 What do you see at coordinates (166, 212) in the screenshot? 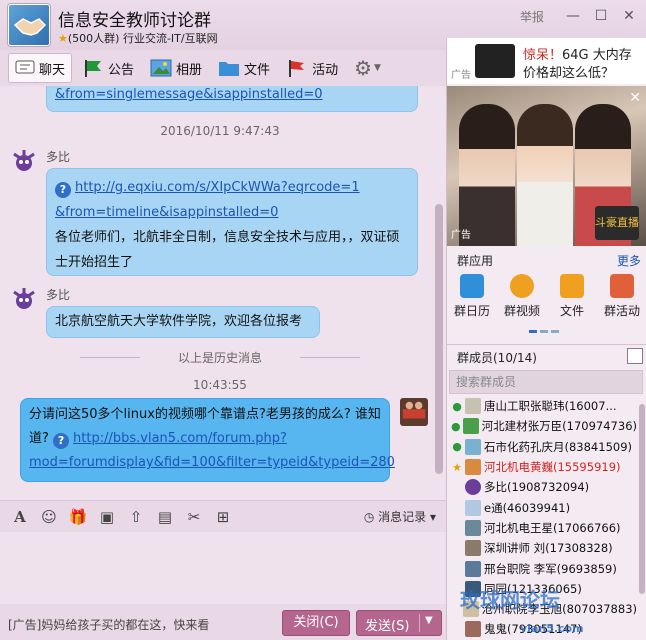
I see `message-link: &from=timeline&isappinstalled=0` at bounding box center [166, 212].